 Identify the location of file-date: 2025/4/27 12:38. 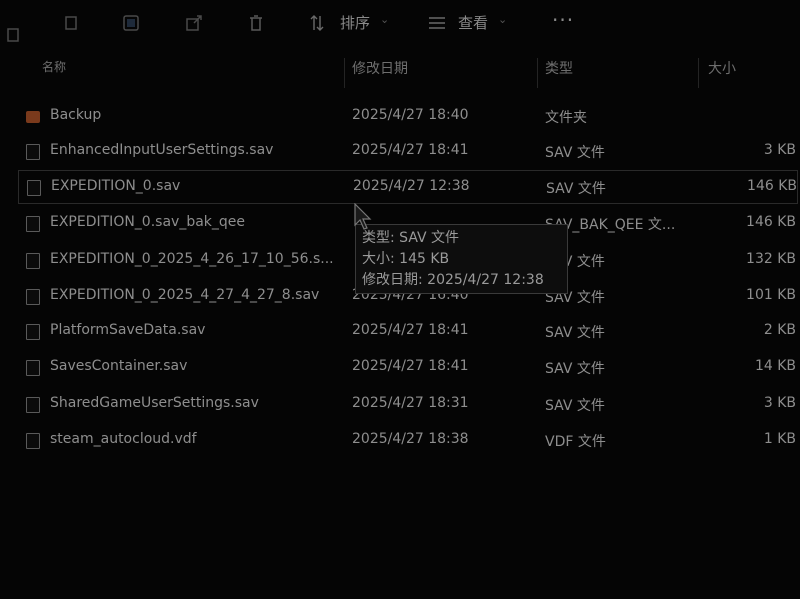
(411, 186).